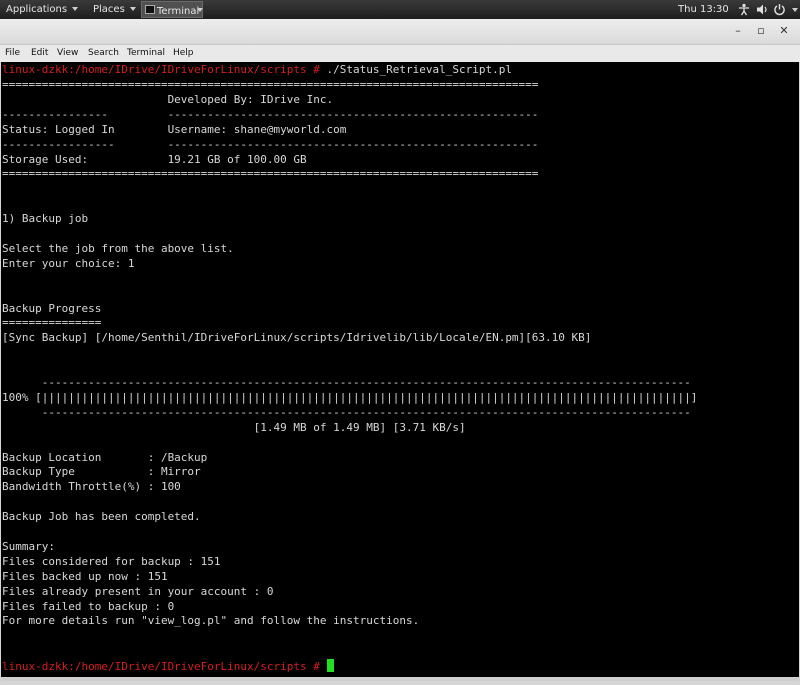 The width and height of the screenshot is (800, 685). What do you see at coordinates (178, 11) in the screenshot?
I see `terminal-task-label: Terminal` at bounding box center [178, 11].